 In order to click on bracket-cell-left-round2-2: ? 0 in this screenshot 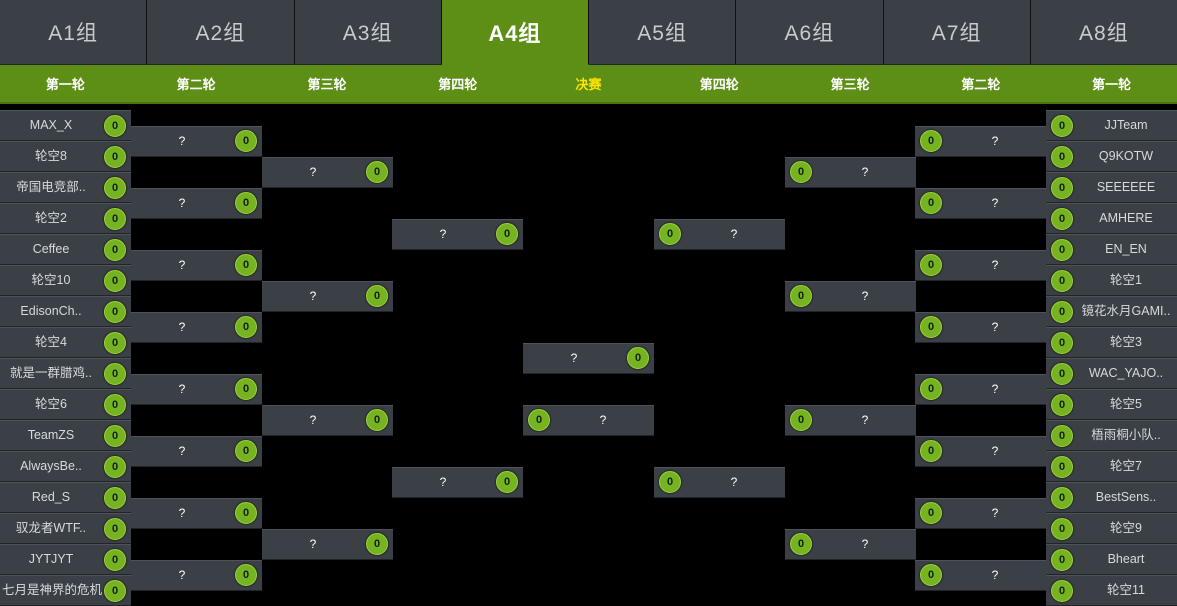, I will do `click(196, 203)`.